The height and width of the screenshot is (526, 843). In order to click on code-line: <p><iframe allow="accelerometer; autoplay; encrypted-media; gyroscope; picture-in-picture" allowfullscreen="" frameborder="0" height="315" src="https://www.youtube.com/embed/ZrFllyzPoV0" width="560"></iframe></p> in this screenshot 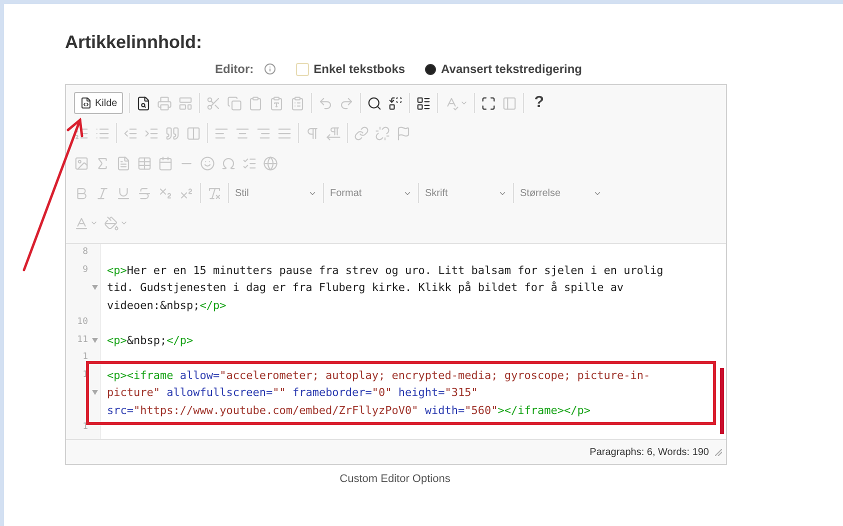, I will do `click(379, 393)`.